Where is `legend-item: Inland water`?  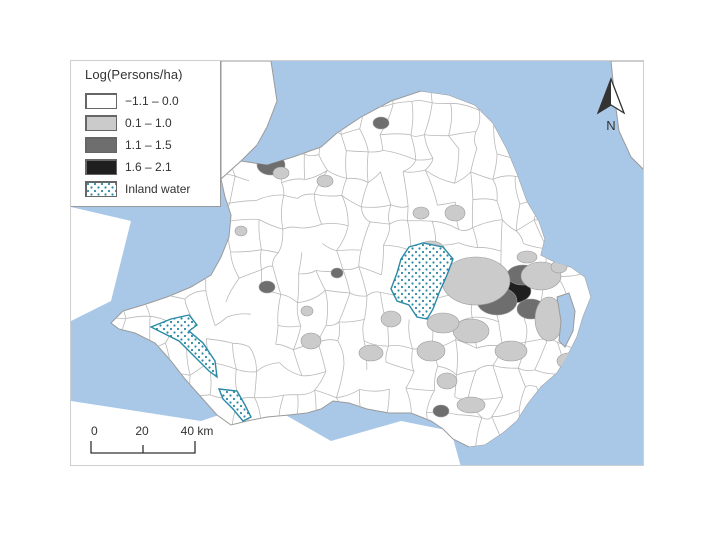
legend-item: Inland water is located at coordinates (152, 189).